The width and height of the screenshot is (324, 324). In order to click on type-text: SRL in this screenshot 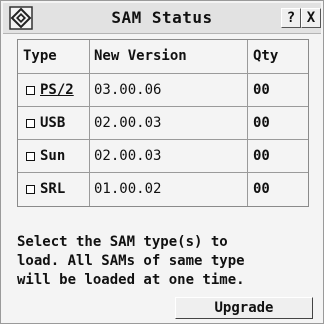, I will do `click(53, 189)`.